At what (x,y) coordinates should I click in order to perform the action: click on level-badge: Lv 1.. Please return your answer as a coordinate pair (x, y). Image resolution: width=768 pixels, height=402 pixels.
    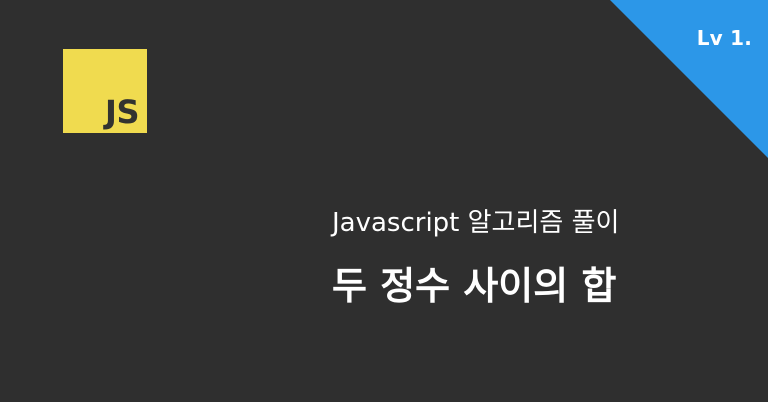
    Looking at the image, I should click on (724, 38).